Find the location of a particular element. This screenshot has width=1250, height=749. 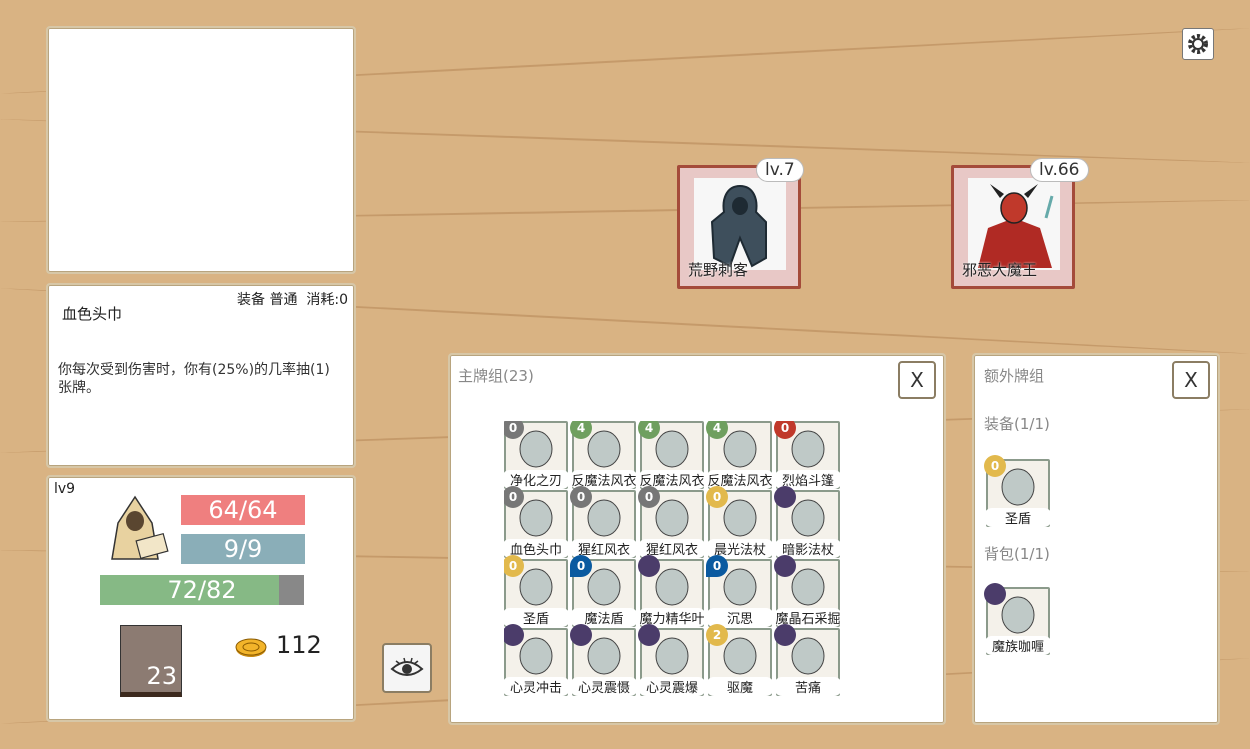

gear-icon is located at coordinates (1198, 44).